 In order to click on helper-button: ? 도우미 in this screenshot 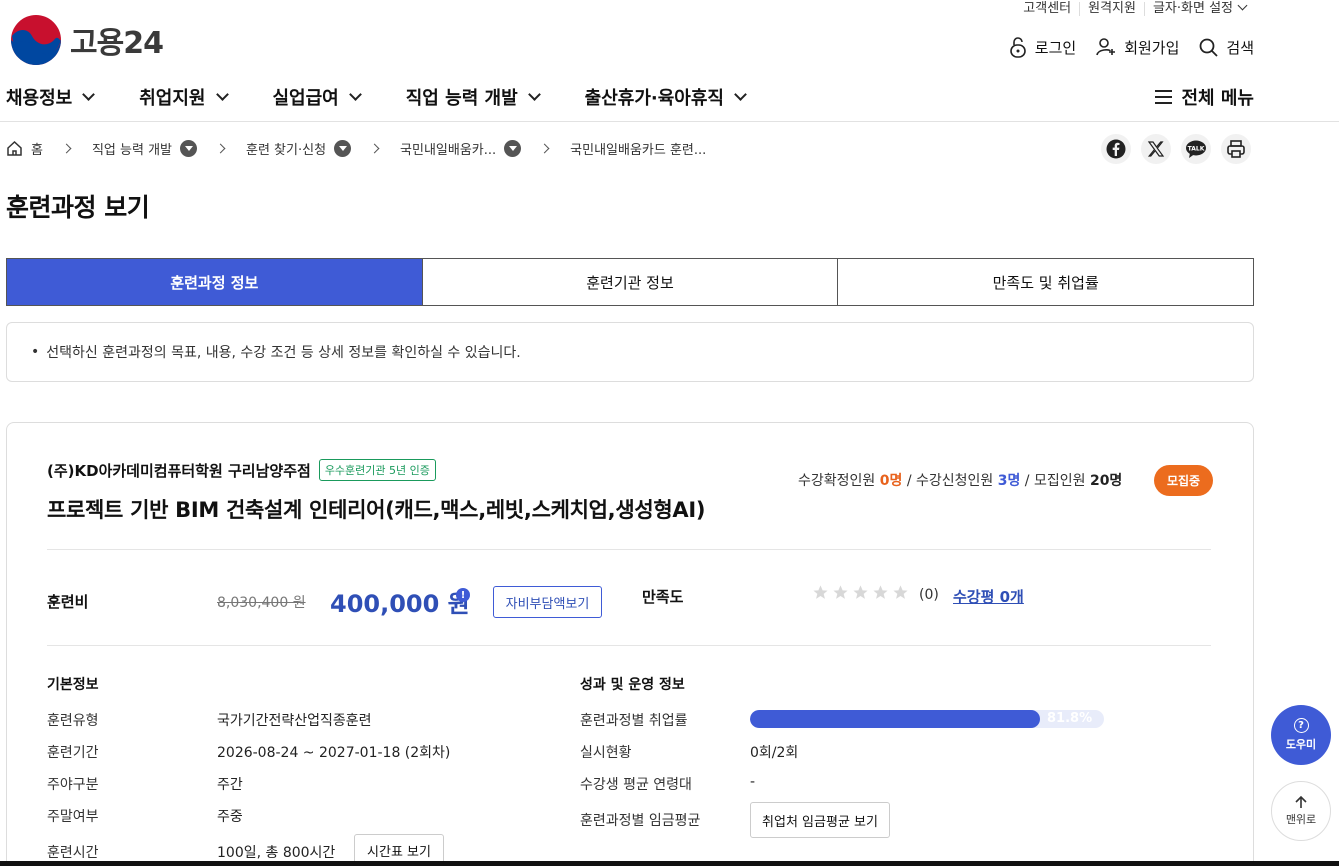, I will do `click(1301, 735)`.